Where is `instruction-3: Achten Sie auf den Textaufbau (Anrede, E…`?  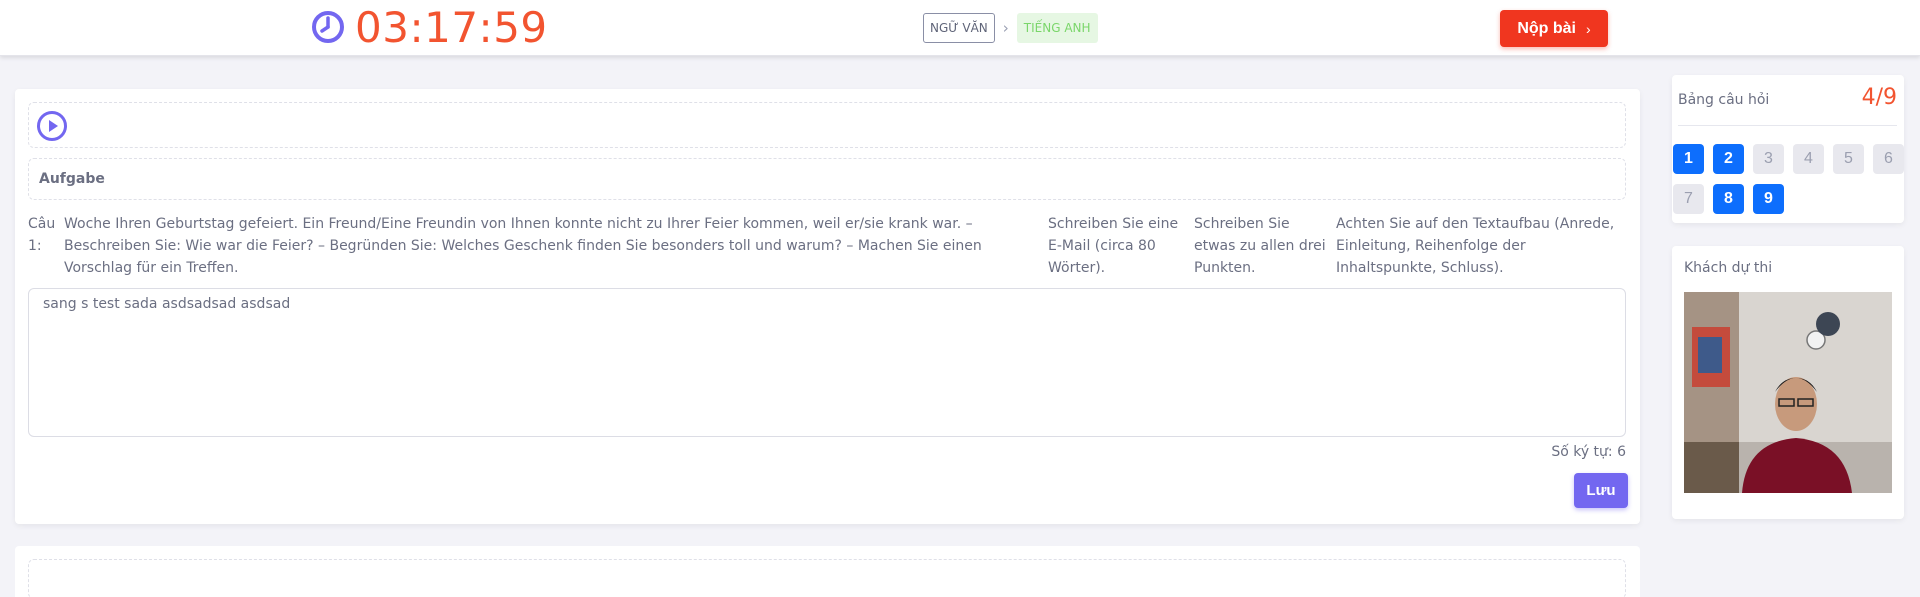
instruction-3: Achten Sie auf den Textaufbau (Anrede, E… is located at coordinates (1475, 246).